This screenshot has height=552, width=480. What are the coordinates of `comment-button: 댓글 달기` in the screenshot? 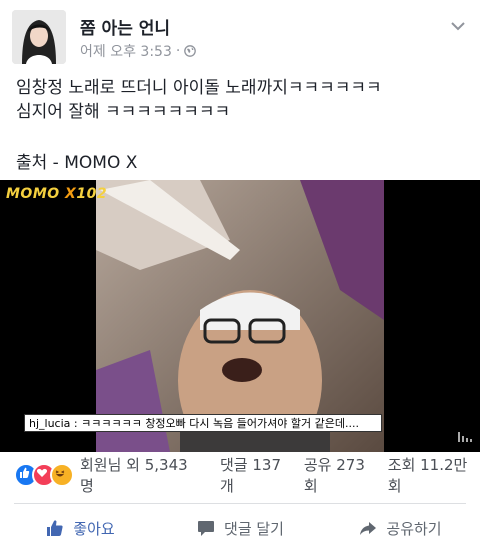 It's located at (240, 528).